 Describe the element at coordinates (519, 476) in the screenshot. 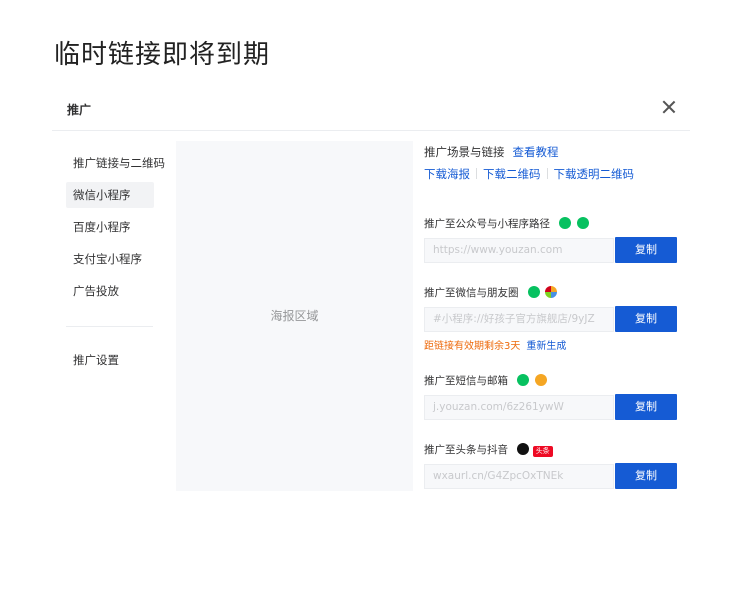

I see `douyin-link-field: wxaurl.cn/G4ZpcOxTNEk` at that location.